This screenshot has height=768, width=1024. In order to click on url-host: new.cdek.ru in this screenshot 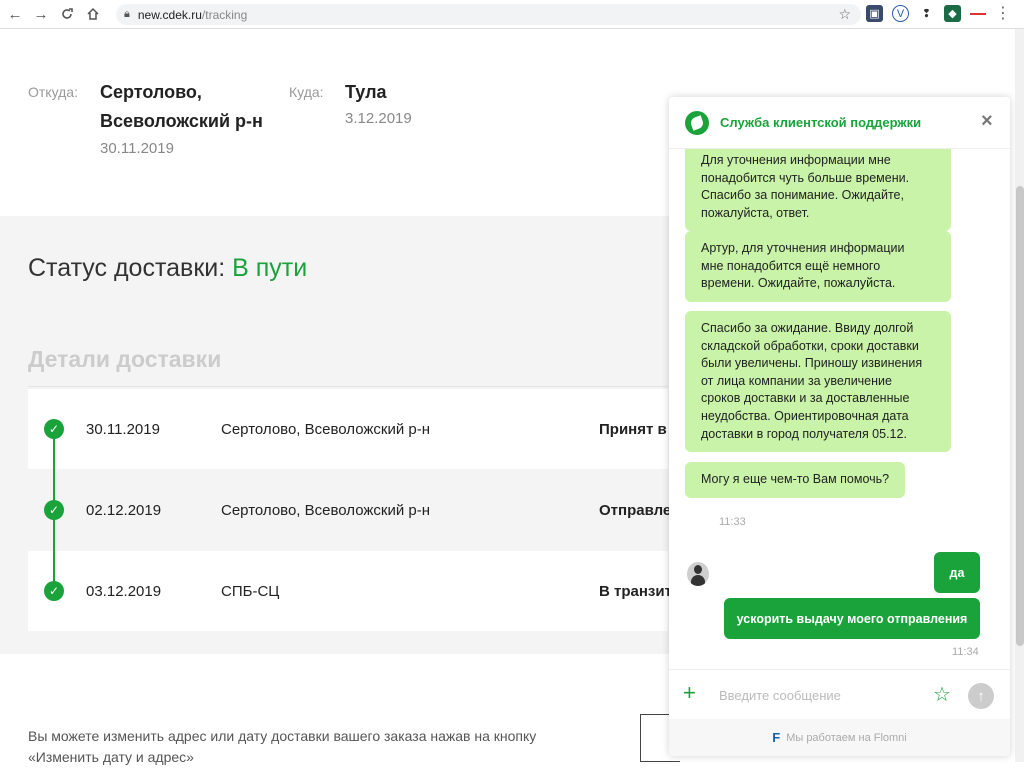, I will do `click(169, 14)`.